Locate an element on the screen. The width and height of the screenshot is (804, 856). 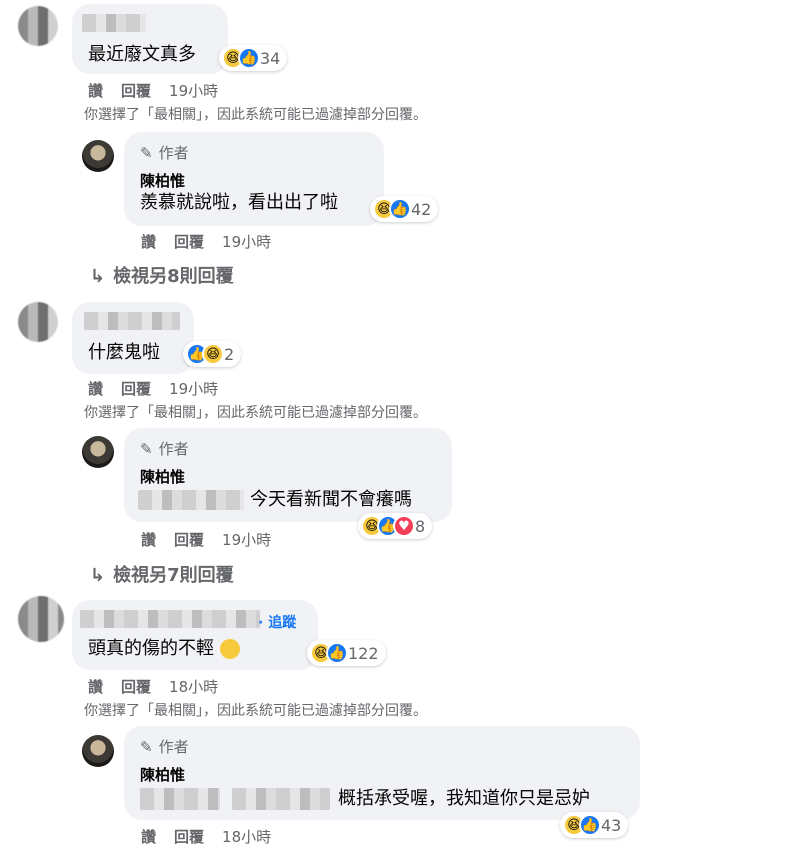
reply-actions: 讚回覆 18小時 is located at coordinates (206, 836).